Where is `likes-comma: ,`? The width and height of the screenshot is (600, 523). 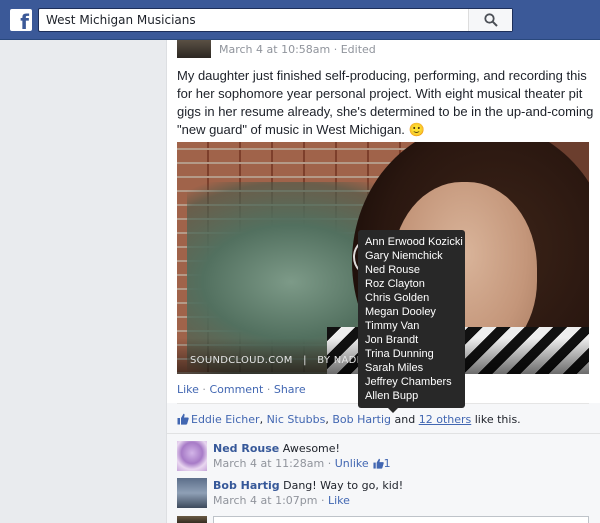
likes-comma: , is located at coordinates (263, 419).